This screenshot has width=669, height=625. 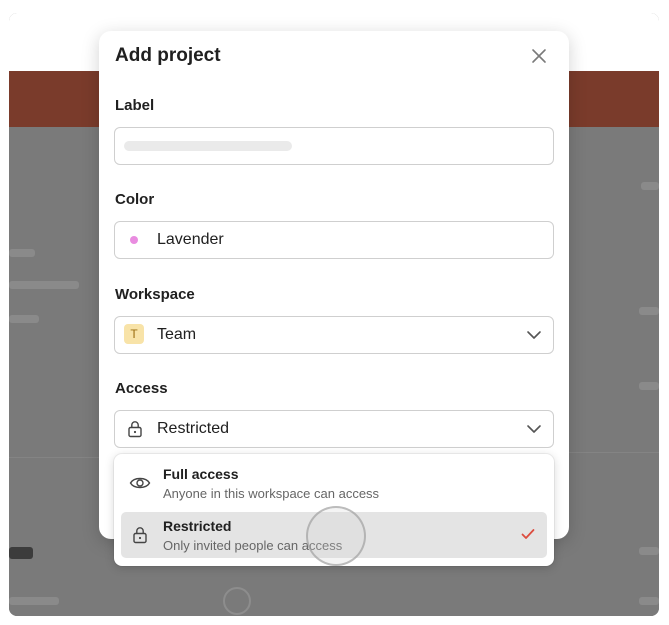 I want to click on background-circle-icon, so click(x=237, y=601).